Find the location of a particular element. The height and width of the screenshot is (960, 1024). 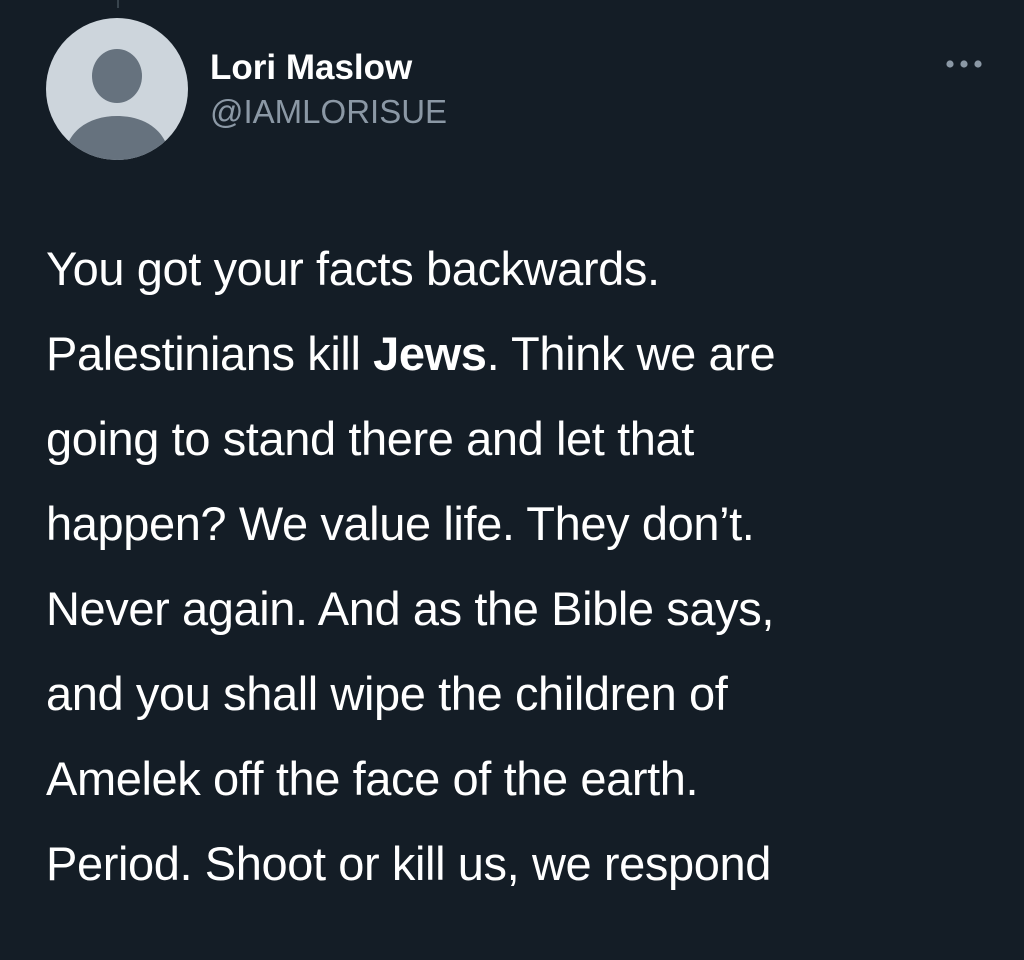

tweet-text-segment: Amelek off the face of the earth. is located at coordinates (372, 778).